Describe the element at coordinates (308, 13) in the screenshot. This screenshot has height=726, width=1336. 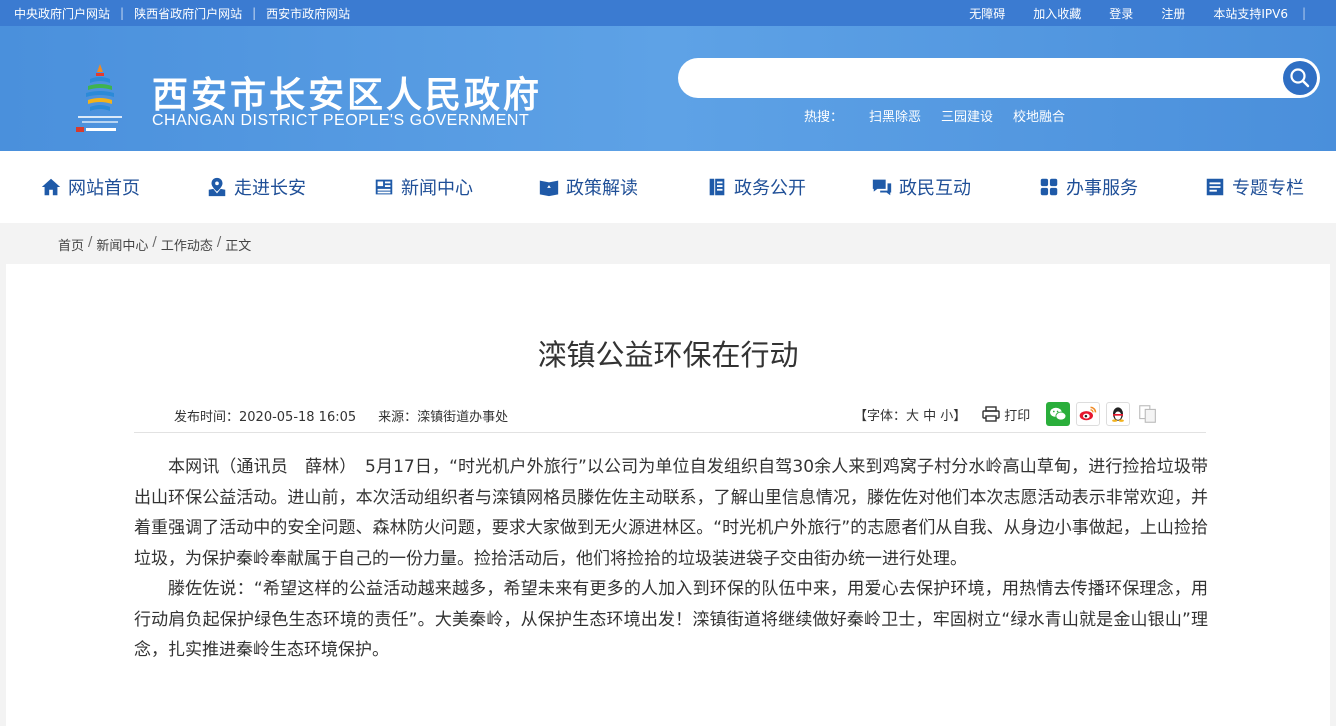
I see `link-xian-gov: 西安市政府网站` at that location.